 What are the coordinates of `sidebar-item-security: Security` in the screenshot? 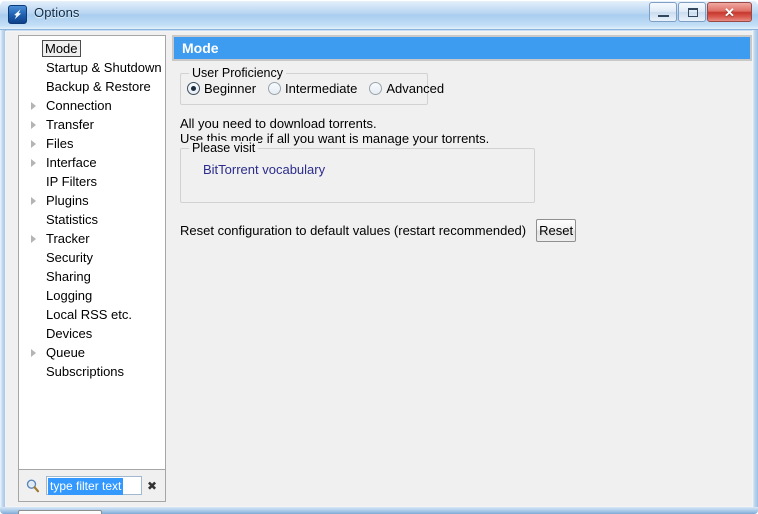 It's located at (92, 257).